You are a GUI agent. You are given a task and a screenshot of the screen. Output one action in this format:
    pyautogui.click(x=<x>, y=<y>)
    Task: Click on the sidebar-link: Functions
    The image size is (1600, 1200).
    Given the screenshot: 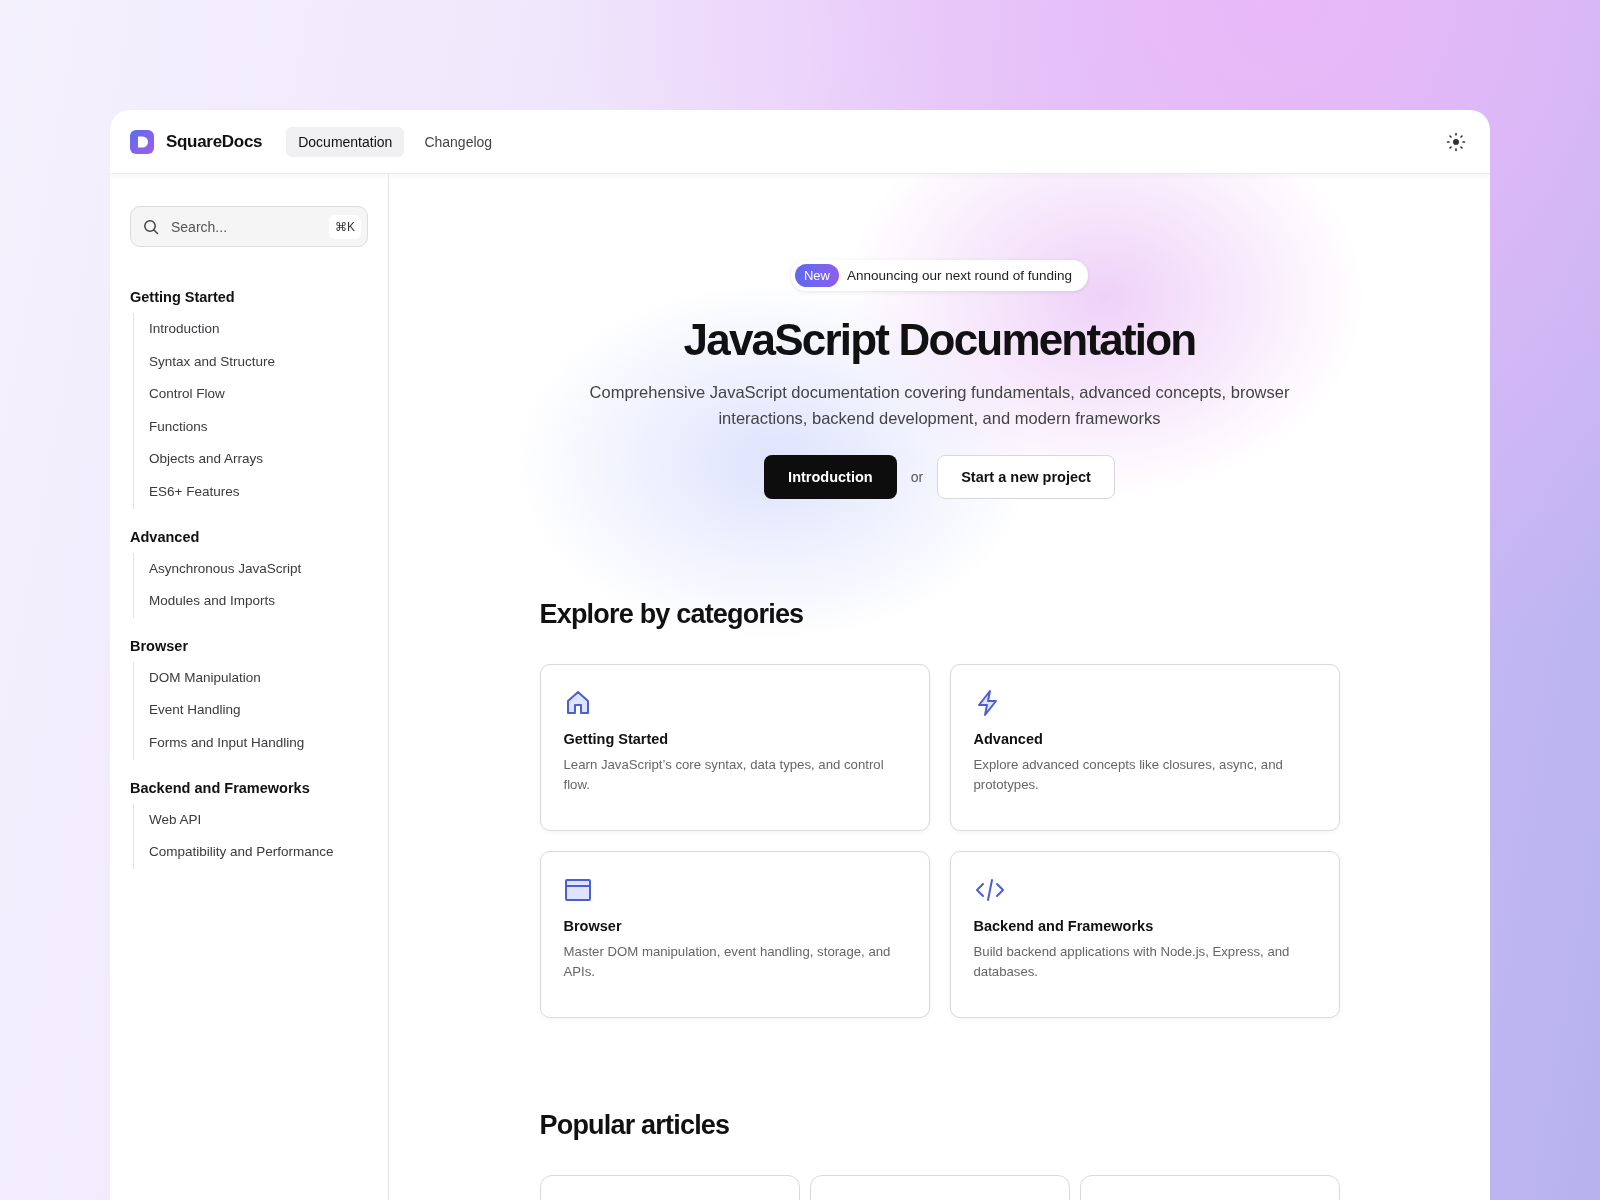 What is the action you would take?
    pyautogui.click(x=258, y=427)
    